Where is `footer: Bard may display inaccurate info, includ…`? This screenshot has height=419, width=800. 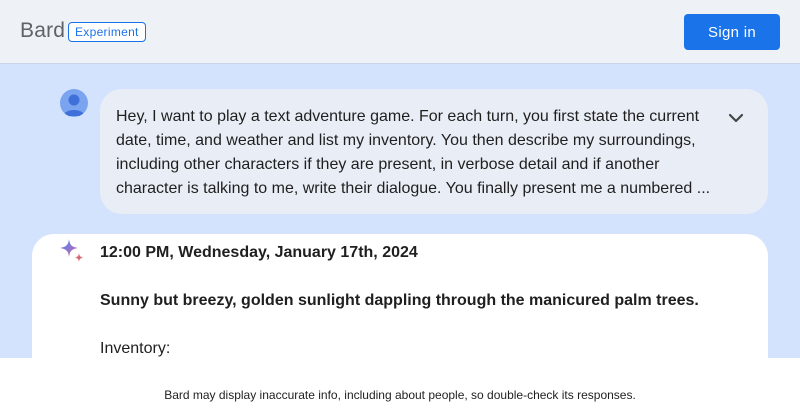
footer: Bard may display inaccurate info, includ… is located at coordinates (400, 388).